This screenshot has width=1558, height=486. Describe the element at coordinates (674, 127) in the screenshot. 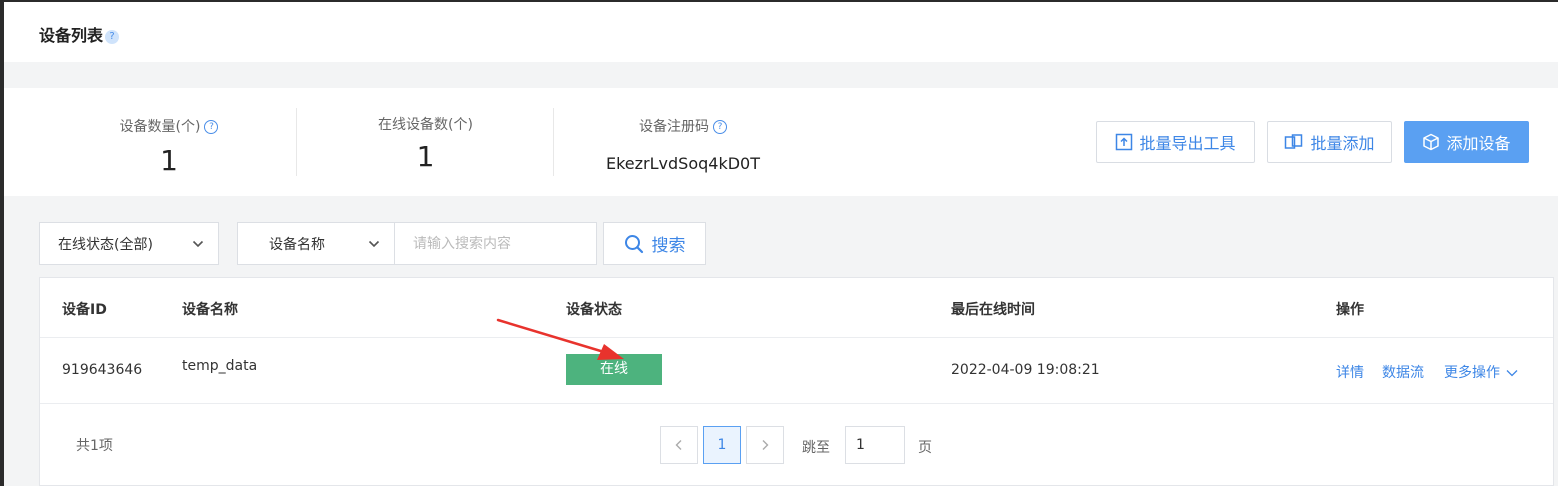

I see `reg-code-label: 设备注册码` at that location.